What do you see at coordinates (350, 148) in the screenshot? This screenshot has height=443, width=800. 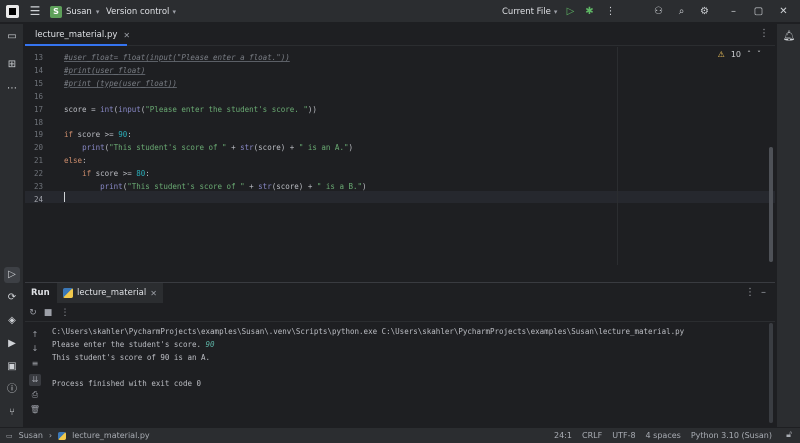 I see `code-token: )` at bounding box center [350, 148].